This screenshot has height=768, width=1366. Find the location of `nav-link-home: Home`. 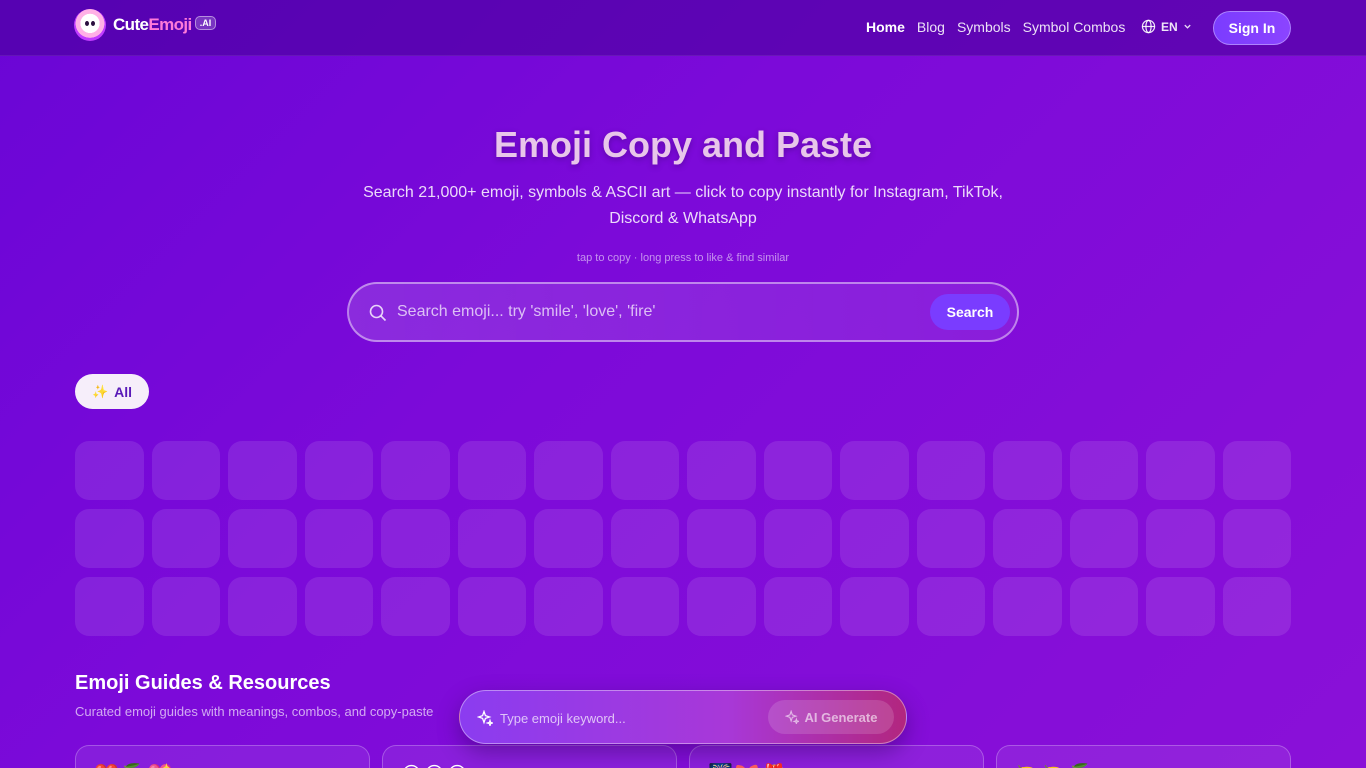

nav-link-home: Home is located at coordinates (885, 27).